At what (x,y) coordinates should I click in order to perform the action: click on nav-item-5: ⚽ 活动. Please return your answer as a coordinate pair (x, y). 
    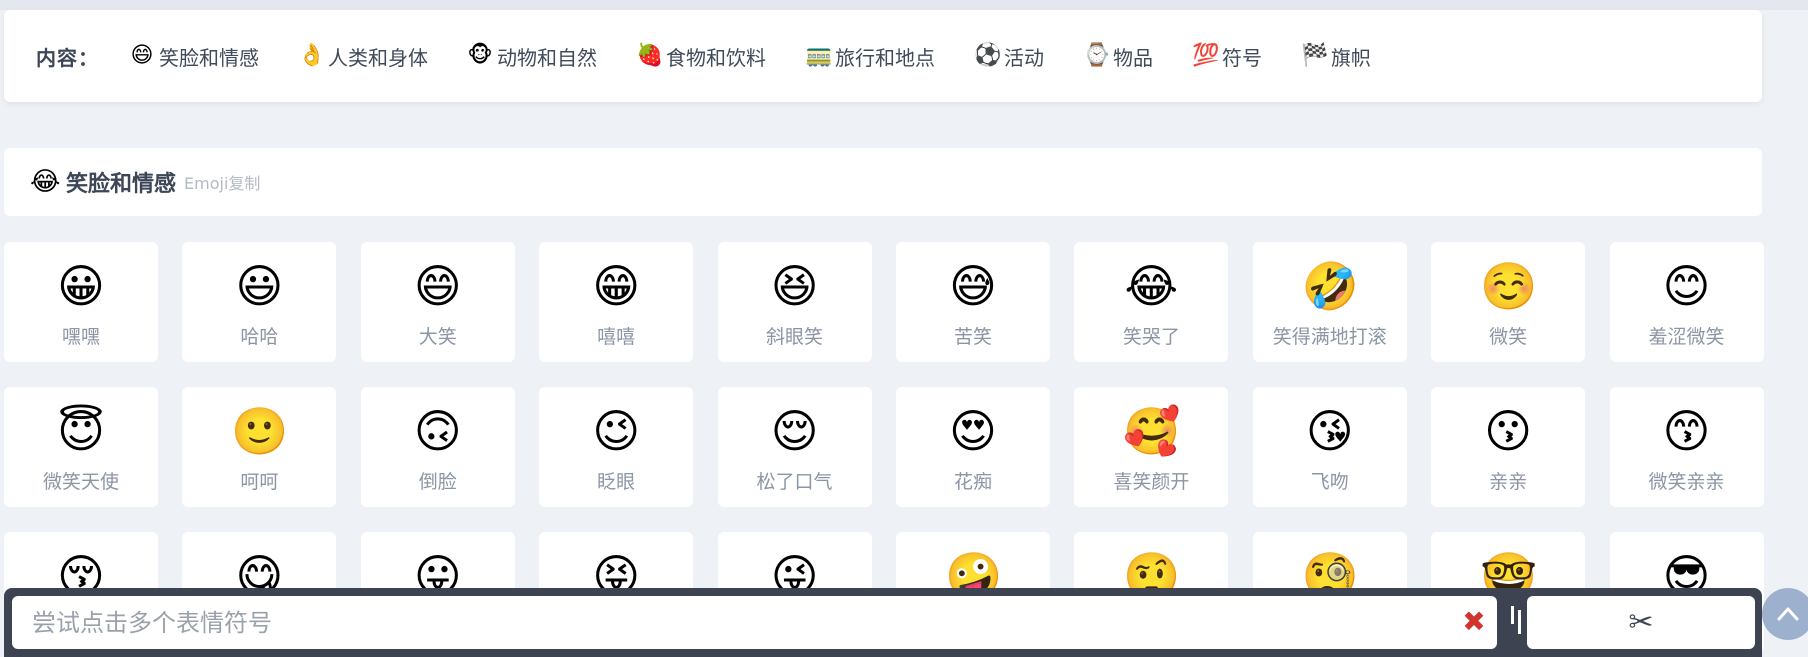
    Looking at the image, I should click on (1009, 56).